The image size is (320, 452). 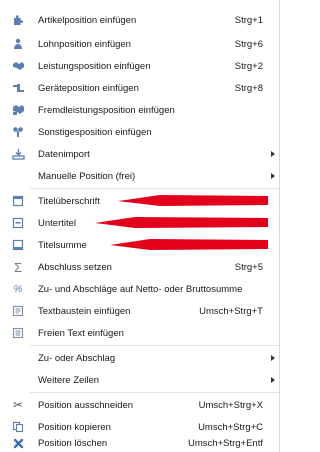 I want to click on menu-item-label: Zu- oder Abschlag, so click(x=77, y=358).